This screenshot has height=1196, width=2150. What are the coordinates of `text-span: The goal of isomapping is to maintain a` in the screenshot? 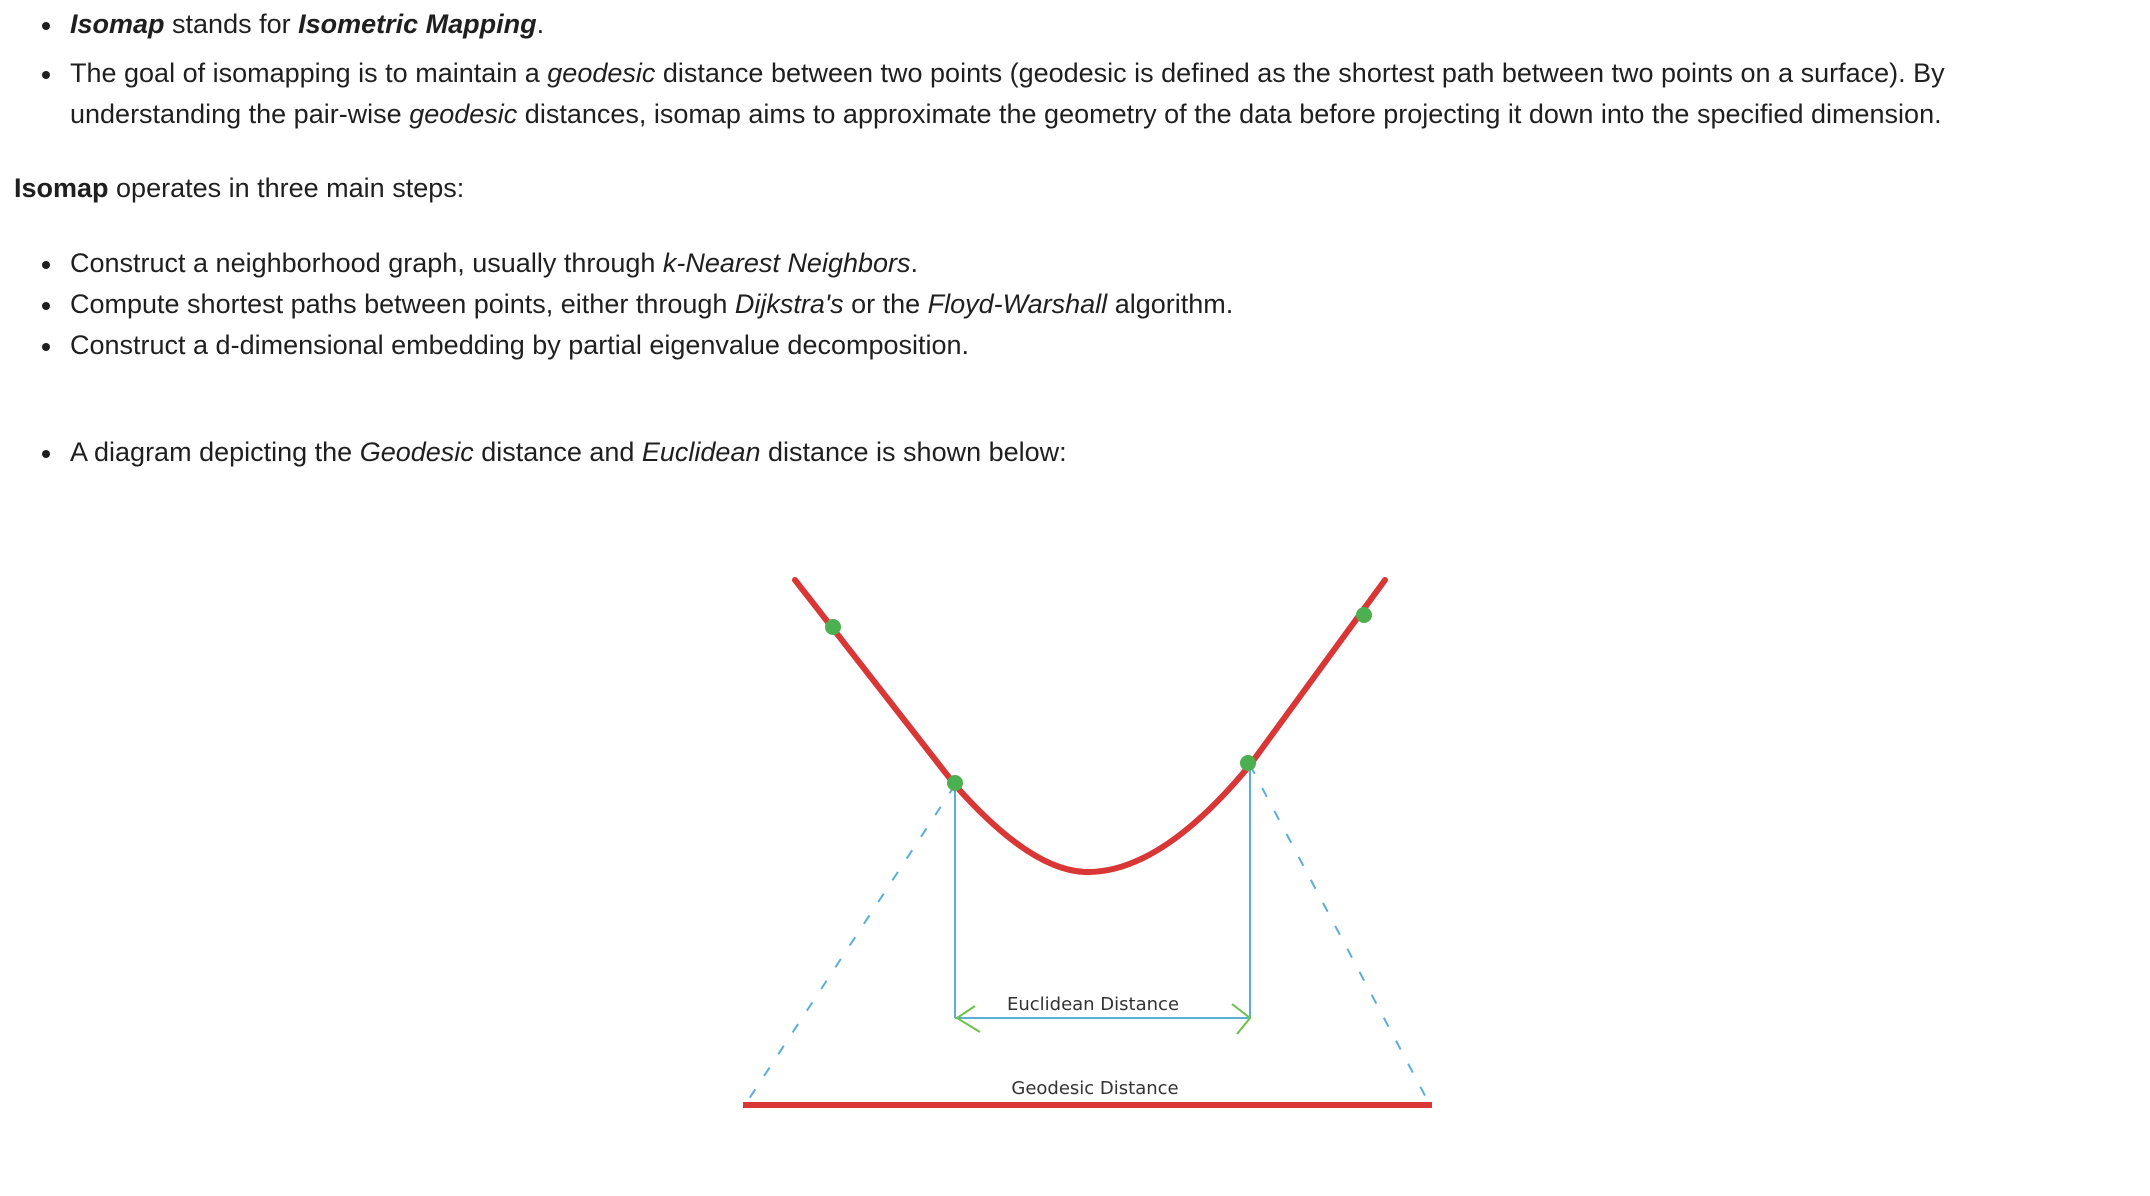 It's located at (309, 73).